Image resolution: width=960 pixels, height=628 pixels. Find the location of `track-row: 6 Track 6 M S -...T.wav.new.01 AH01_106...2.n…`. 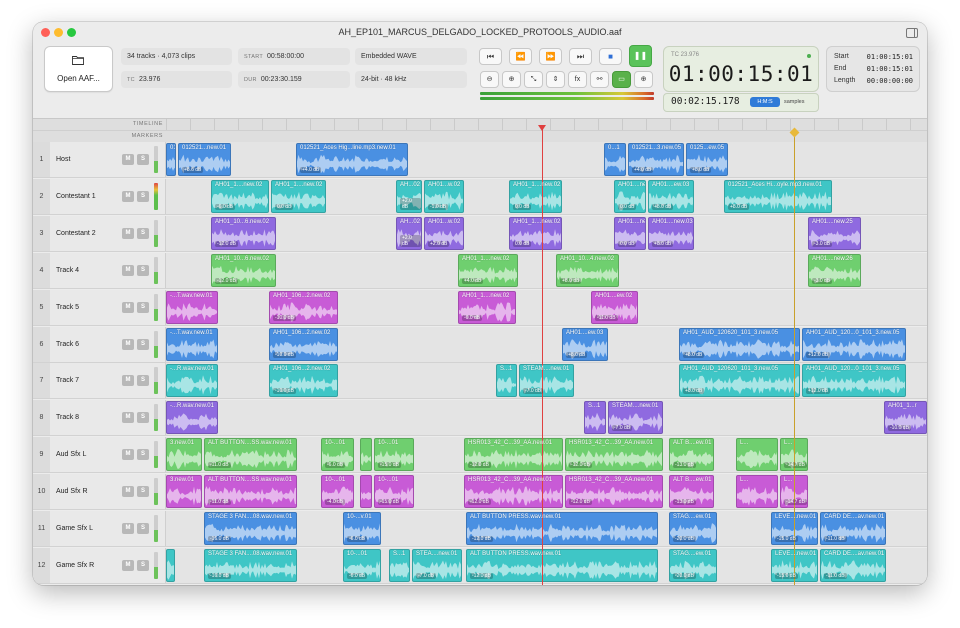

track-row: 6 Track 6 M S -...T.wav.new.01 AH01_106...2.n… is located at coordinates (480, 344).